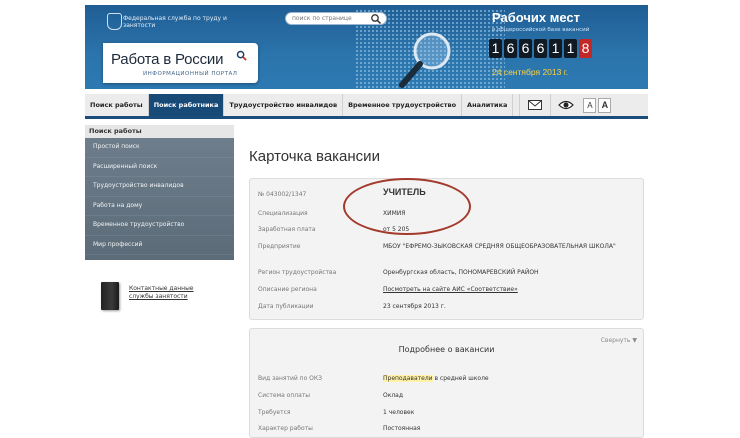 The height and width of the screenshot is (438, 740). What do you see at coordinates (283, 213) in the screenshot?
I see `field-label: Специализация` at bounding box center [283, 213].